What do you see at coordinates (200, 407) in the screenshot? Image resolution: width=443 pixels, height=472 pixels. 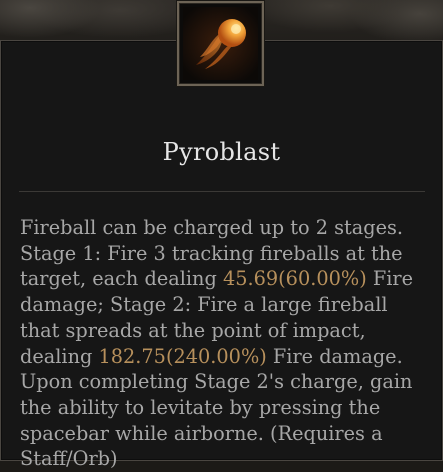 I see `description-text: the ability to levitate by pressing the` at bounding box center [200, 407].